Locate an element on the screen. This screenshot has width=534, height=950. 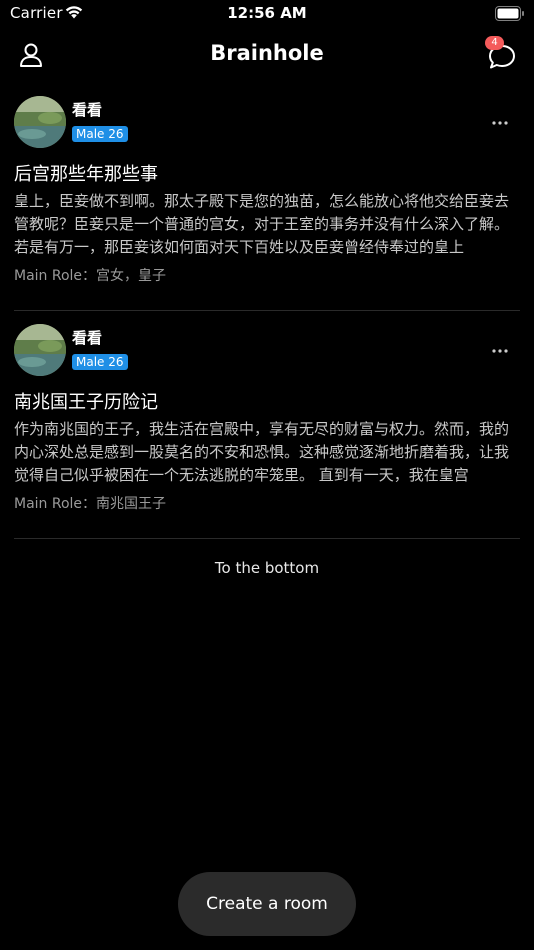
battery-icon is located at coordinates (509, 13).